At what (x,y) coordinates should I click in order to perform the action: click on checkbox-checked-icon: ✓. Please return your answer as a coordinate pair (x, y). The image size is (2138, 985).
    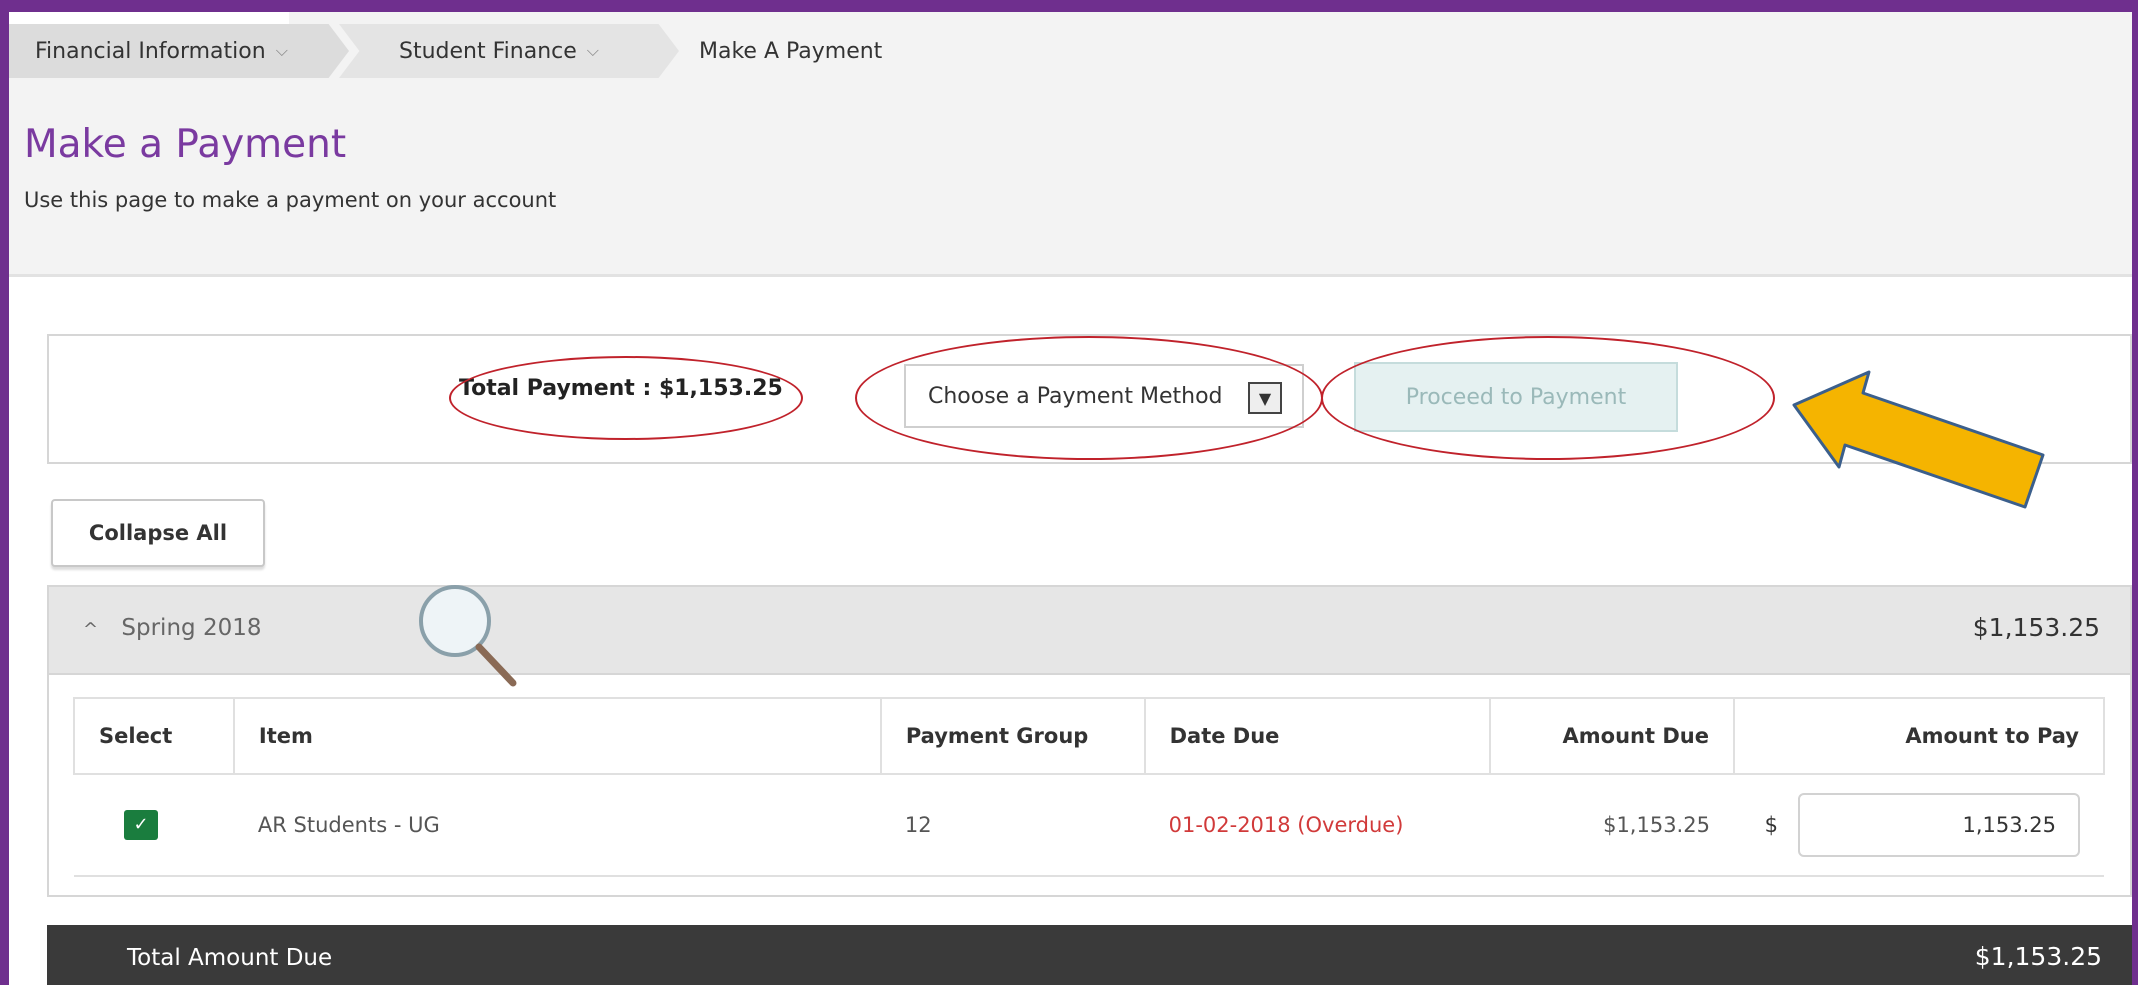
    Looking at the image, I should click on (141, 825).